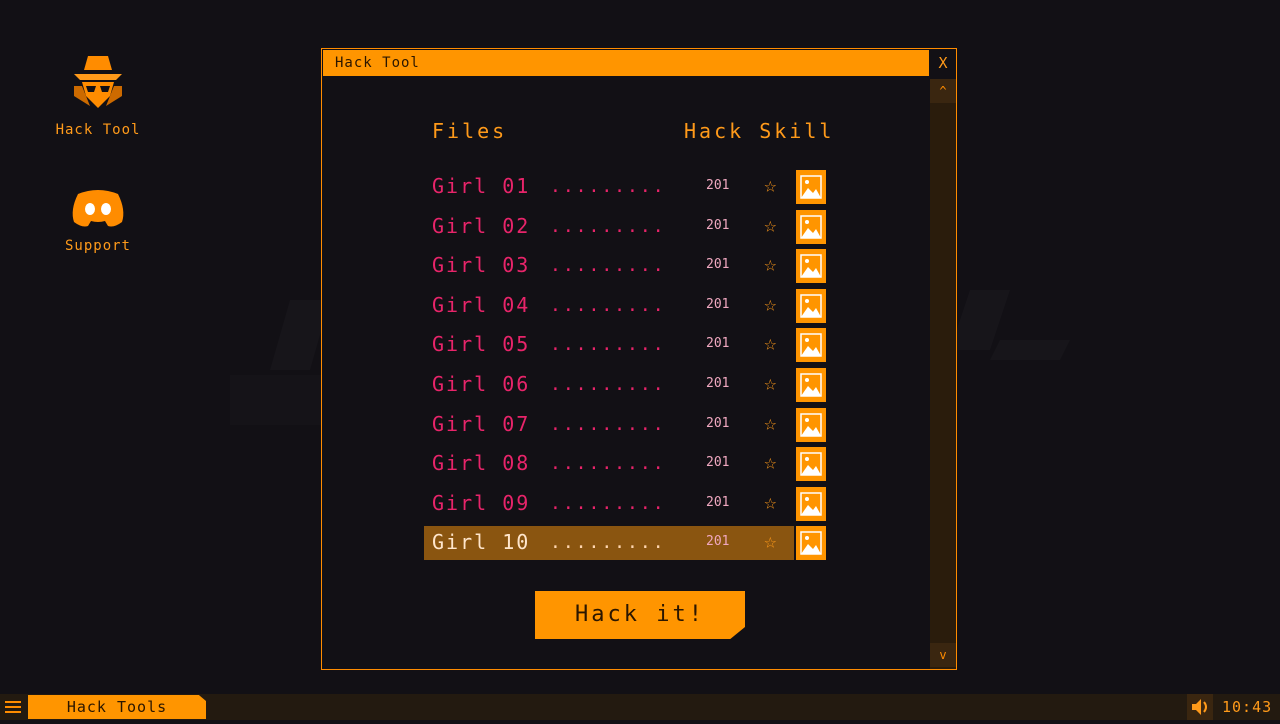 The height and width of the screenshot is (724, 1280). Describe the element at coordinates (470, 131) in the screenshot. I see `column-header-files: Files` at that location.